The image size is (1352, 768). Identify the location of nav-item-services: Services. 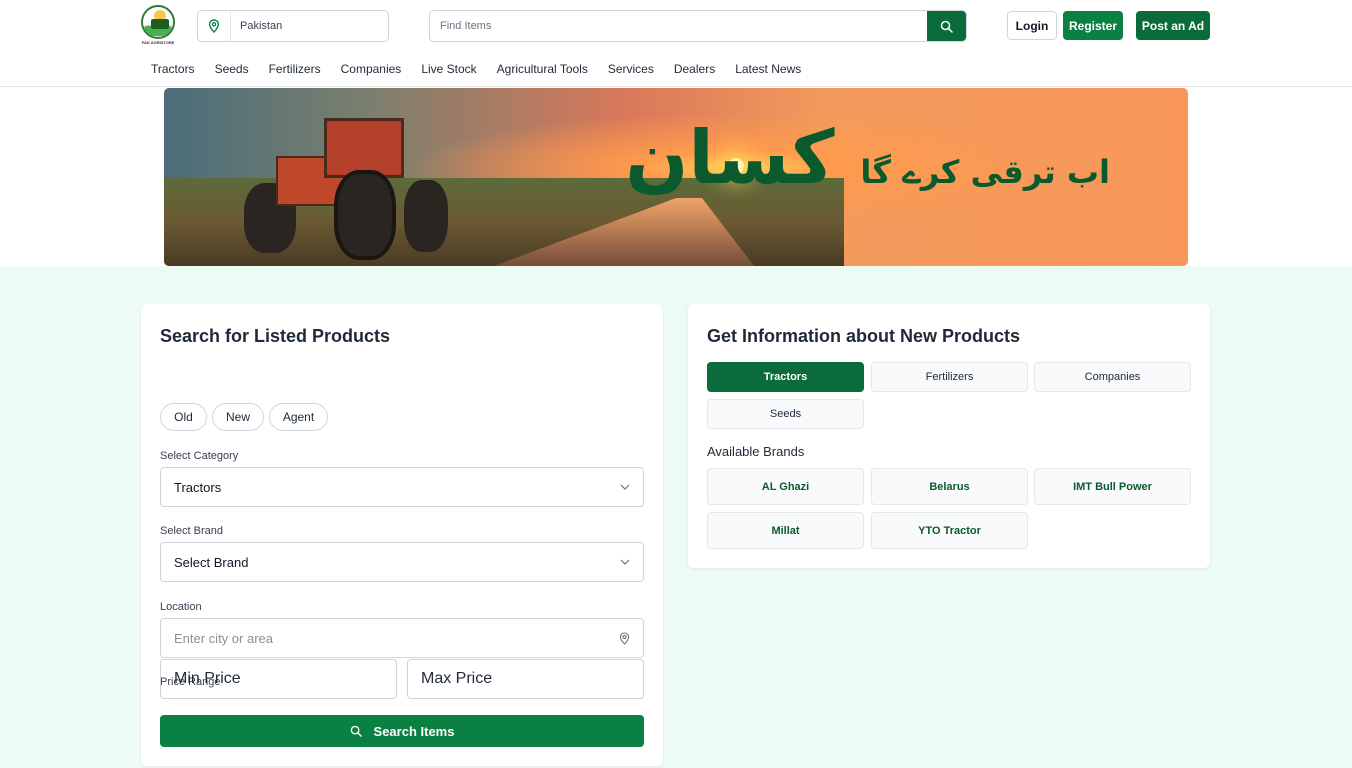
(631, 69).